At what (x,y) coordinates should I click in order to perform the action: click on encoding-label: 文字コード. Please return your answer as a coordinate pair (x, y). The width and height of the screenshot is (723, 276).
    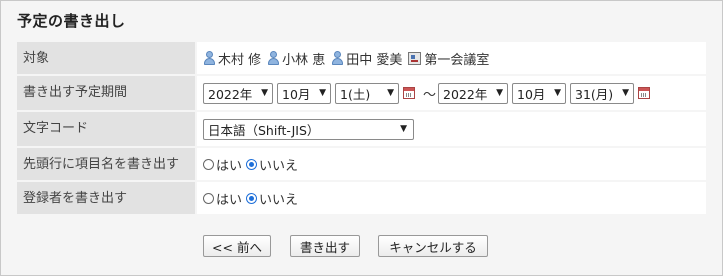
    Looking at the image, I should click on (106, 129).